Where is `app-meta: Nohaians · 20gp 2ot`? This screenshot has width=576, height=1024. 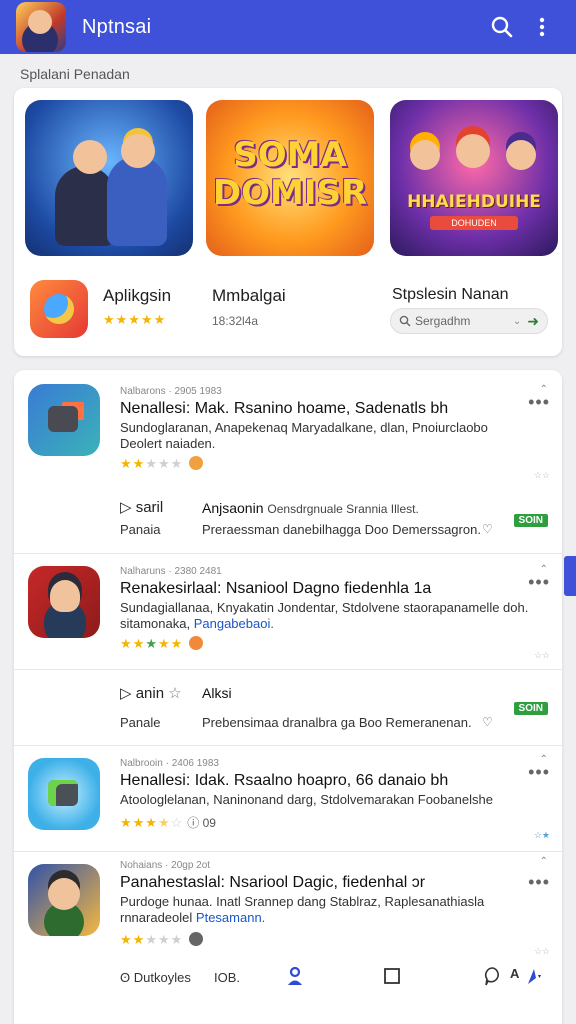
app-meta: Nohaians · 20gp 2ot is located at coordinates (165, 865).